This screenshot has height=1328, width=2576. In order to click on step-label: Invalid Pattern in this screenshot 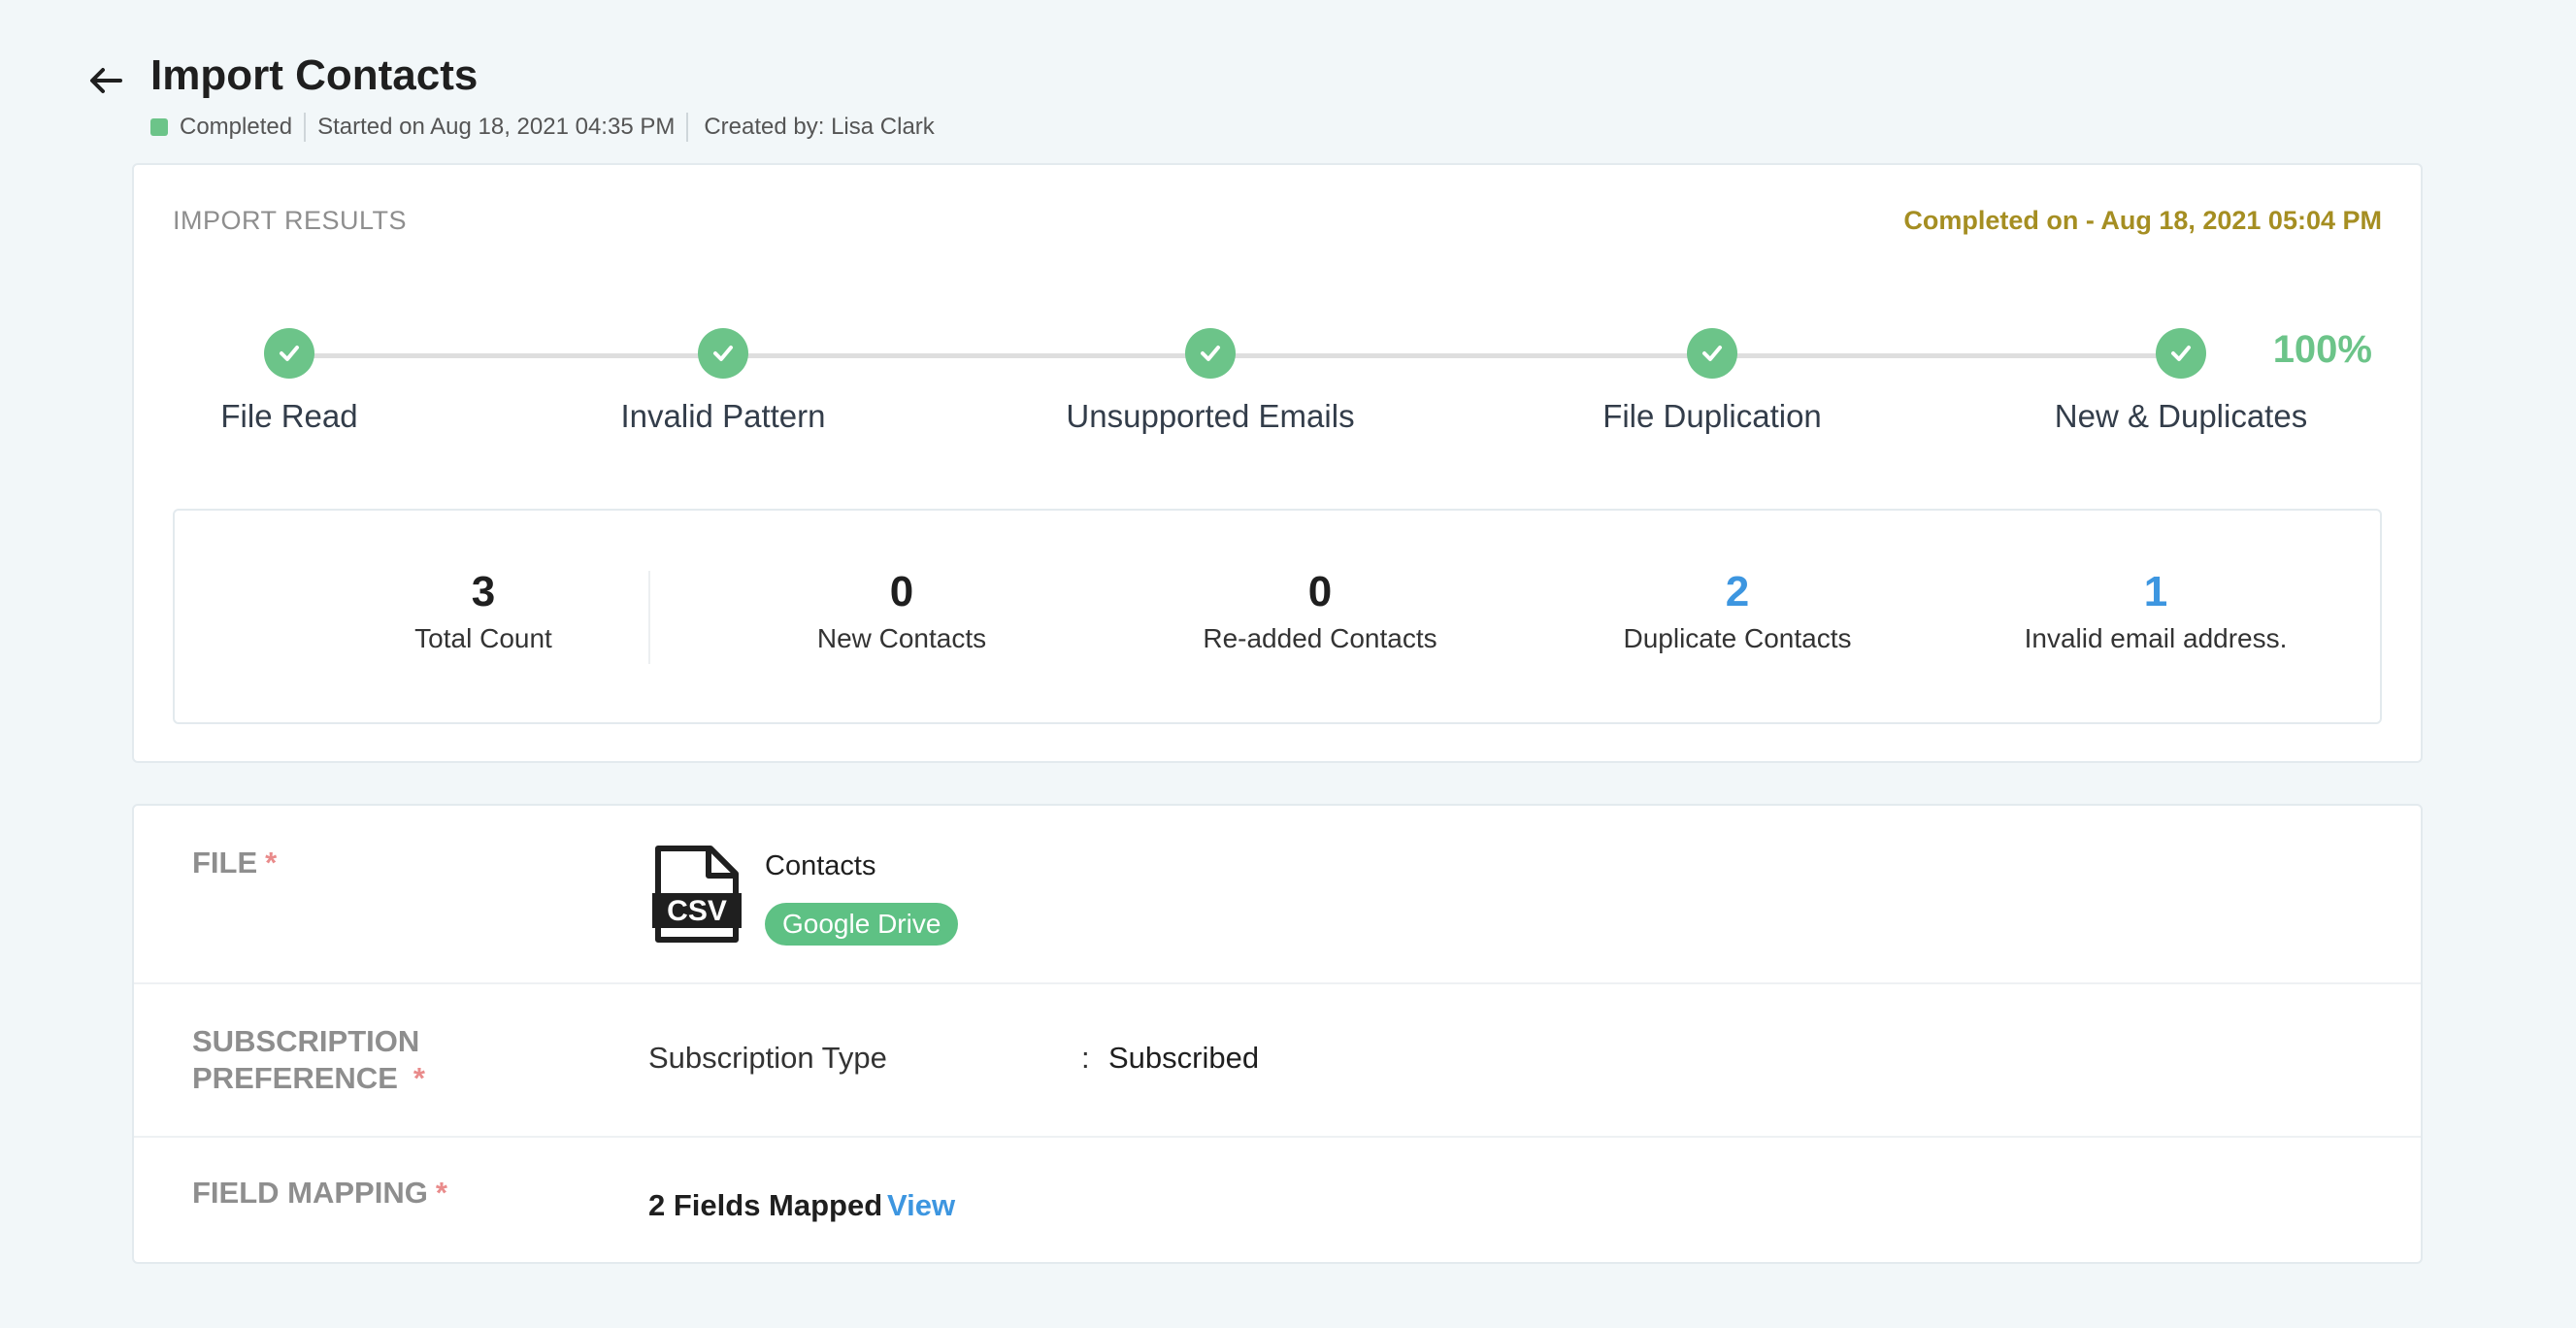, I will do `click(723, 416)`.